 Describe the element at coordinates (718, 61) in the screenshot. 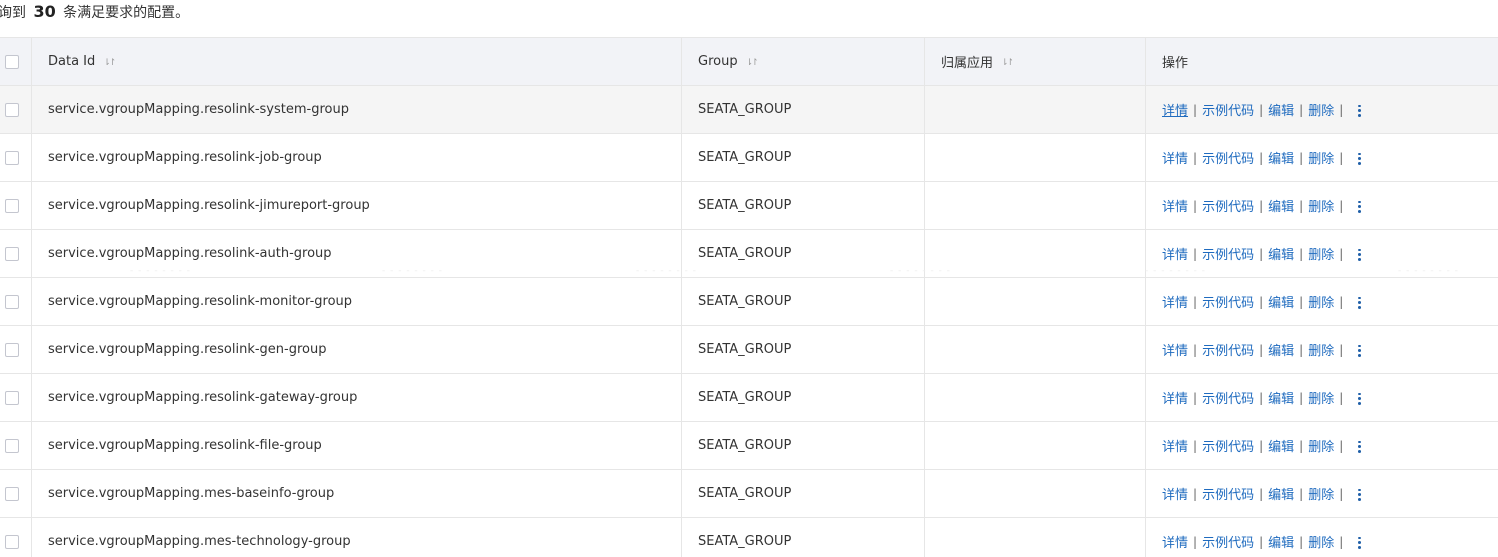

I see `column-header-label: Group` at that location.